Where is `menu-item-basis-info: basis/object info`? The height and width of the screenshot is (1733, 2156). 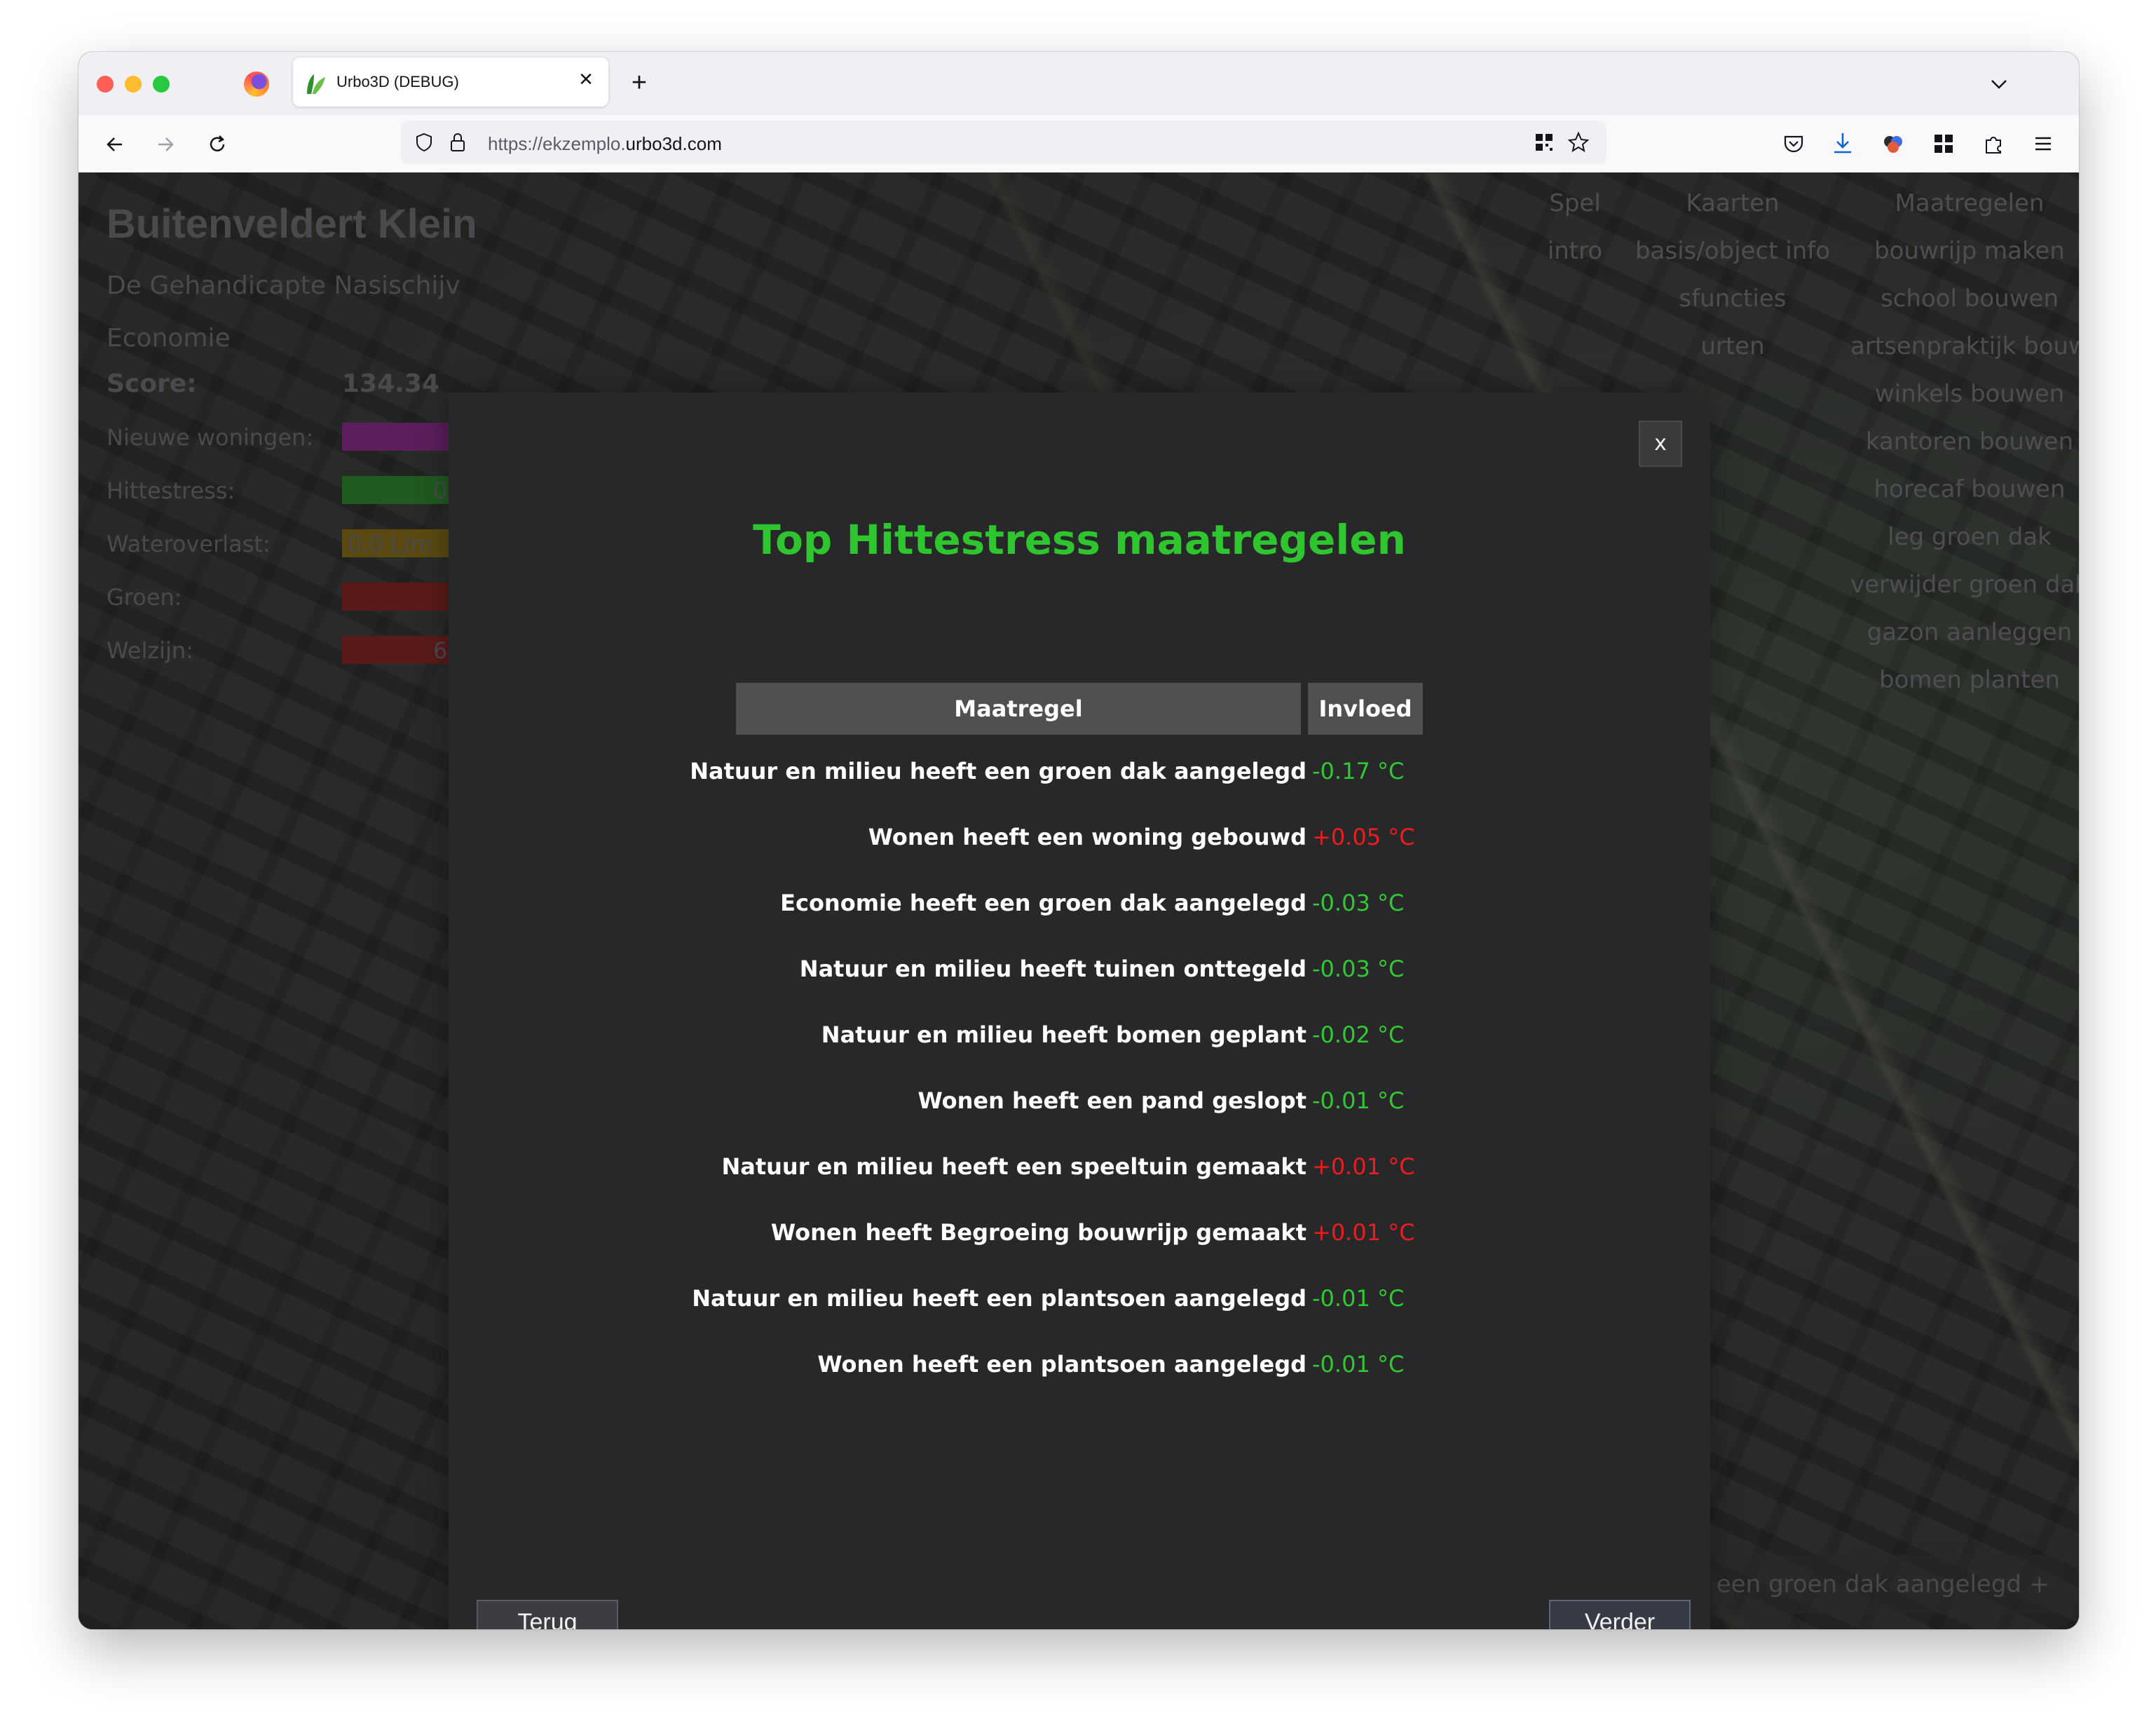 menu-item-basis-info: basis/object info is located at coordinates (1733, 251).